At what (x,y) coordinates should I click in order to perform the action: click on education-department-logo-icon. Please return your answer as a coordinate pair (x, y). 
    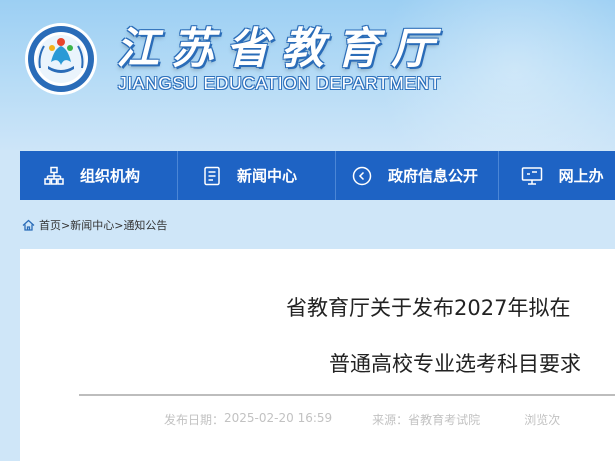
    Looking at the image, I should click on (61, 59).